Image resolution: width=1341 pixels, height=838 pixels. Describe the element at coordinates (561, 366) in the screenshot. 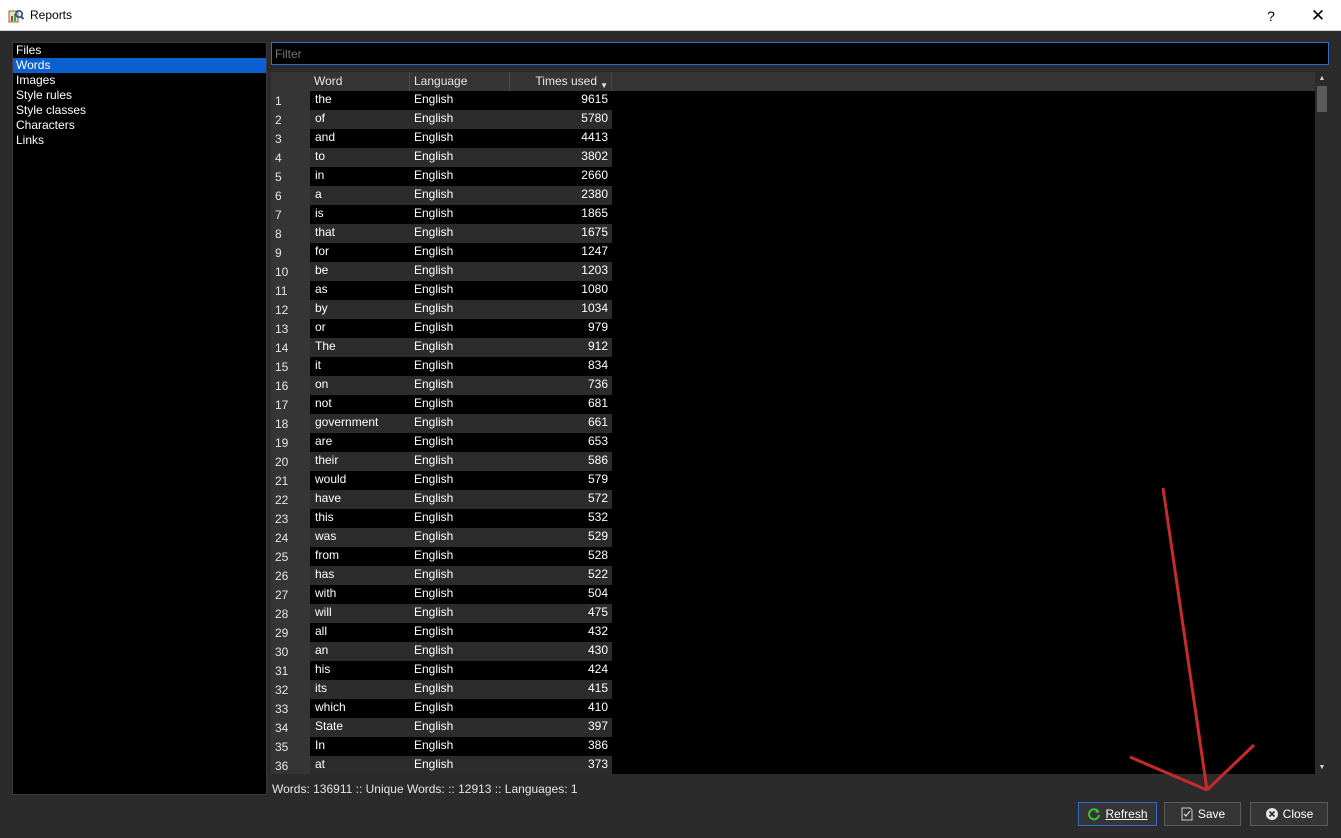

I see `times-used-cell: 834` at that location.